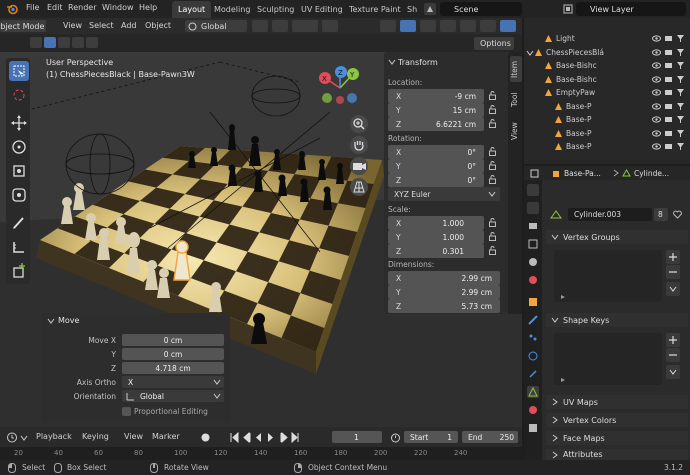 The image size is (690, 475). What do you see at coordinates (516, 131) in the screenshot?
I see `tab-view: View` at bounding box center [516, 131].